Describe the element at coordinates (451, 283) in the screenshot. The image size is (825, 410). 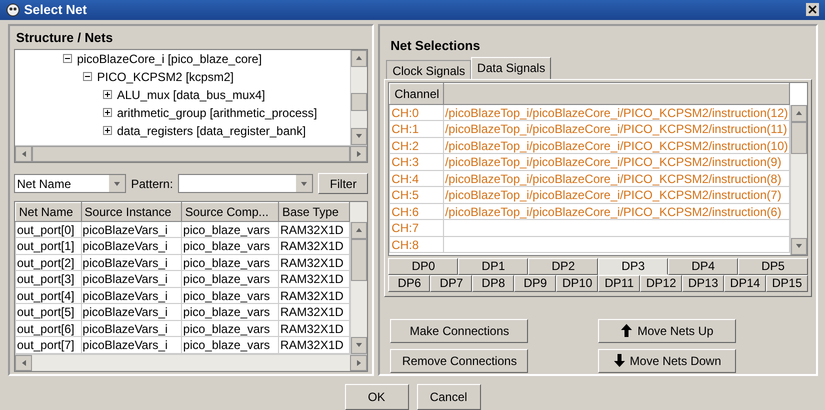
I see `port-tab: DP7` at that location.